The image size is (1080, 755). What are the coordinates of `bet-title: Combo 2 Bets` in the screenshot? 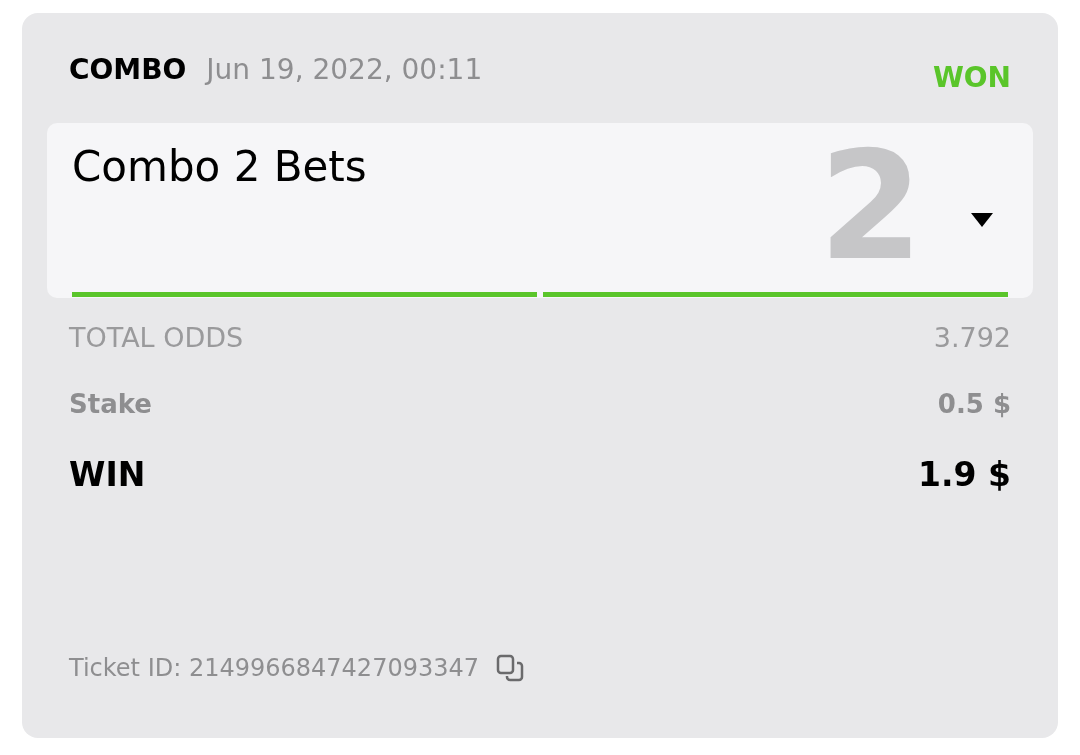 It's located at (220, 167).